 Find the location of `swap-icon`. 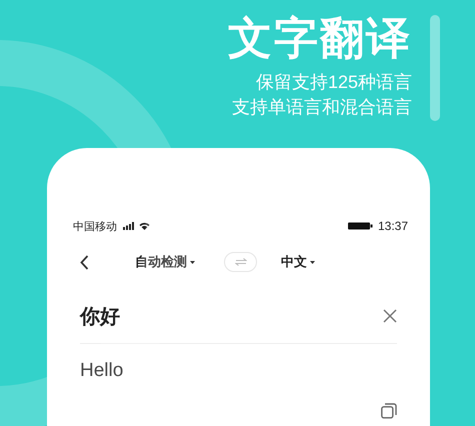

swap-icon is located at coordinates (240, 262).